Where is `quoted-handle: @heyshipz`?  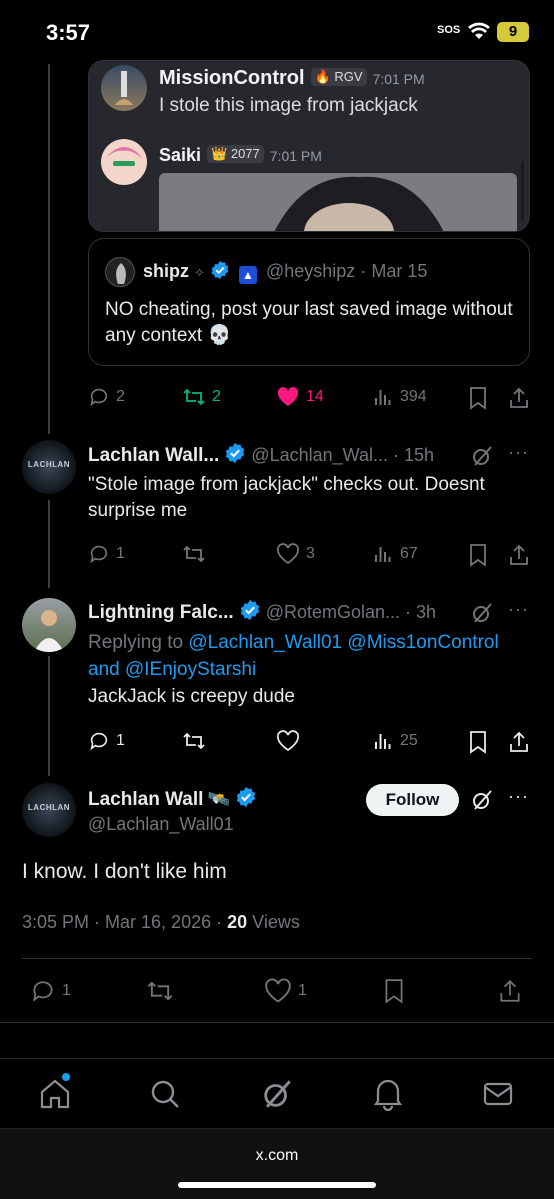 quoted-handle: @heyshipz is located at coordinates (310, 271).